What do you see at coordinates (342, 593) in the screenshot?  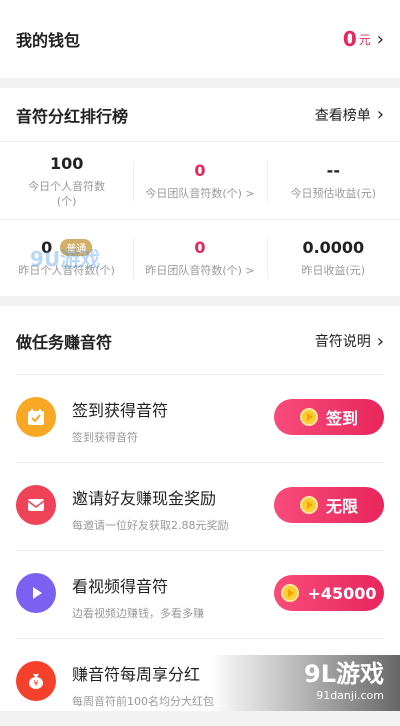 I see `button-label: +45000` at bounding box center [342, 593].